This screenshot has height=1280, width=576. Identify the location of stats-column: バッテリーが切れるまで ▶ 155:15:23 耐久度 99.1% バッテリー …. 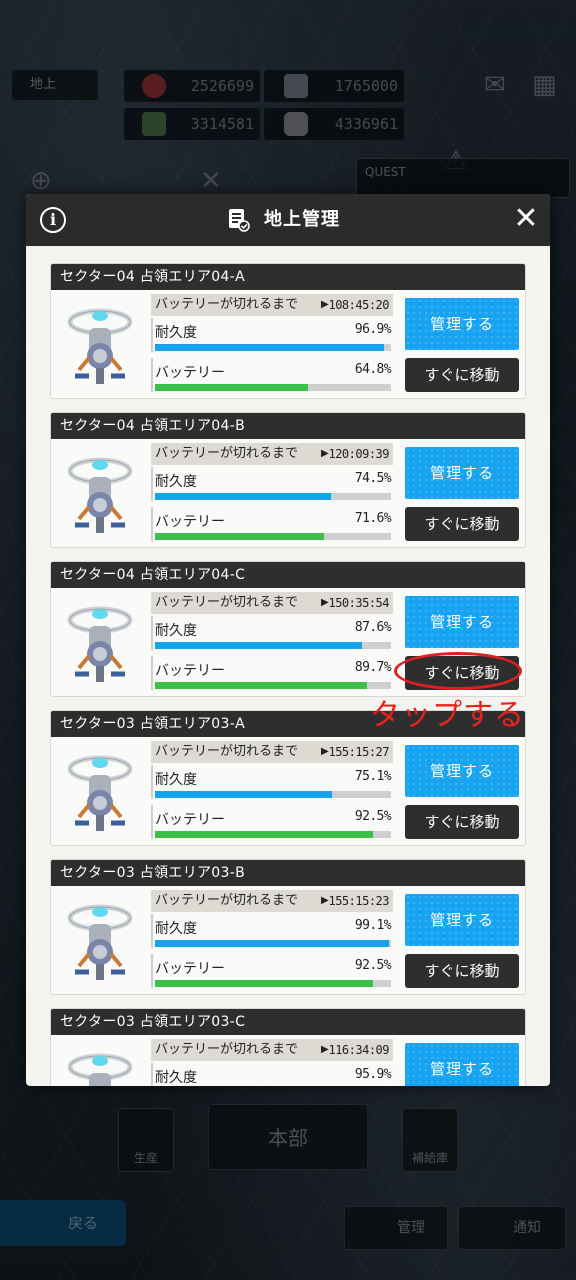
(272, 941).